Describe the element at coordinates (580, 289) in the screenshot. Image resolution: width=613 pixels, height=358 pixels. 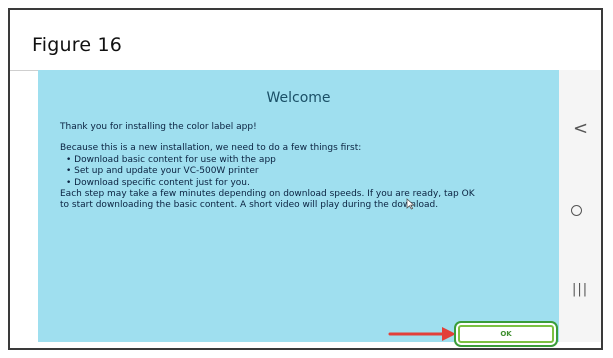
I see `recent-apps-icon: |||` at that location.